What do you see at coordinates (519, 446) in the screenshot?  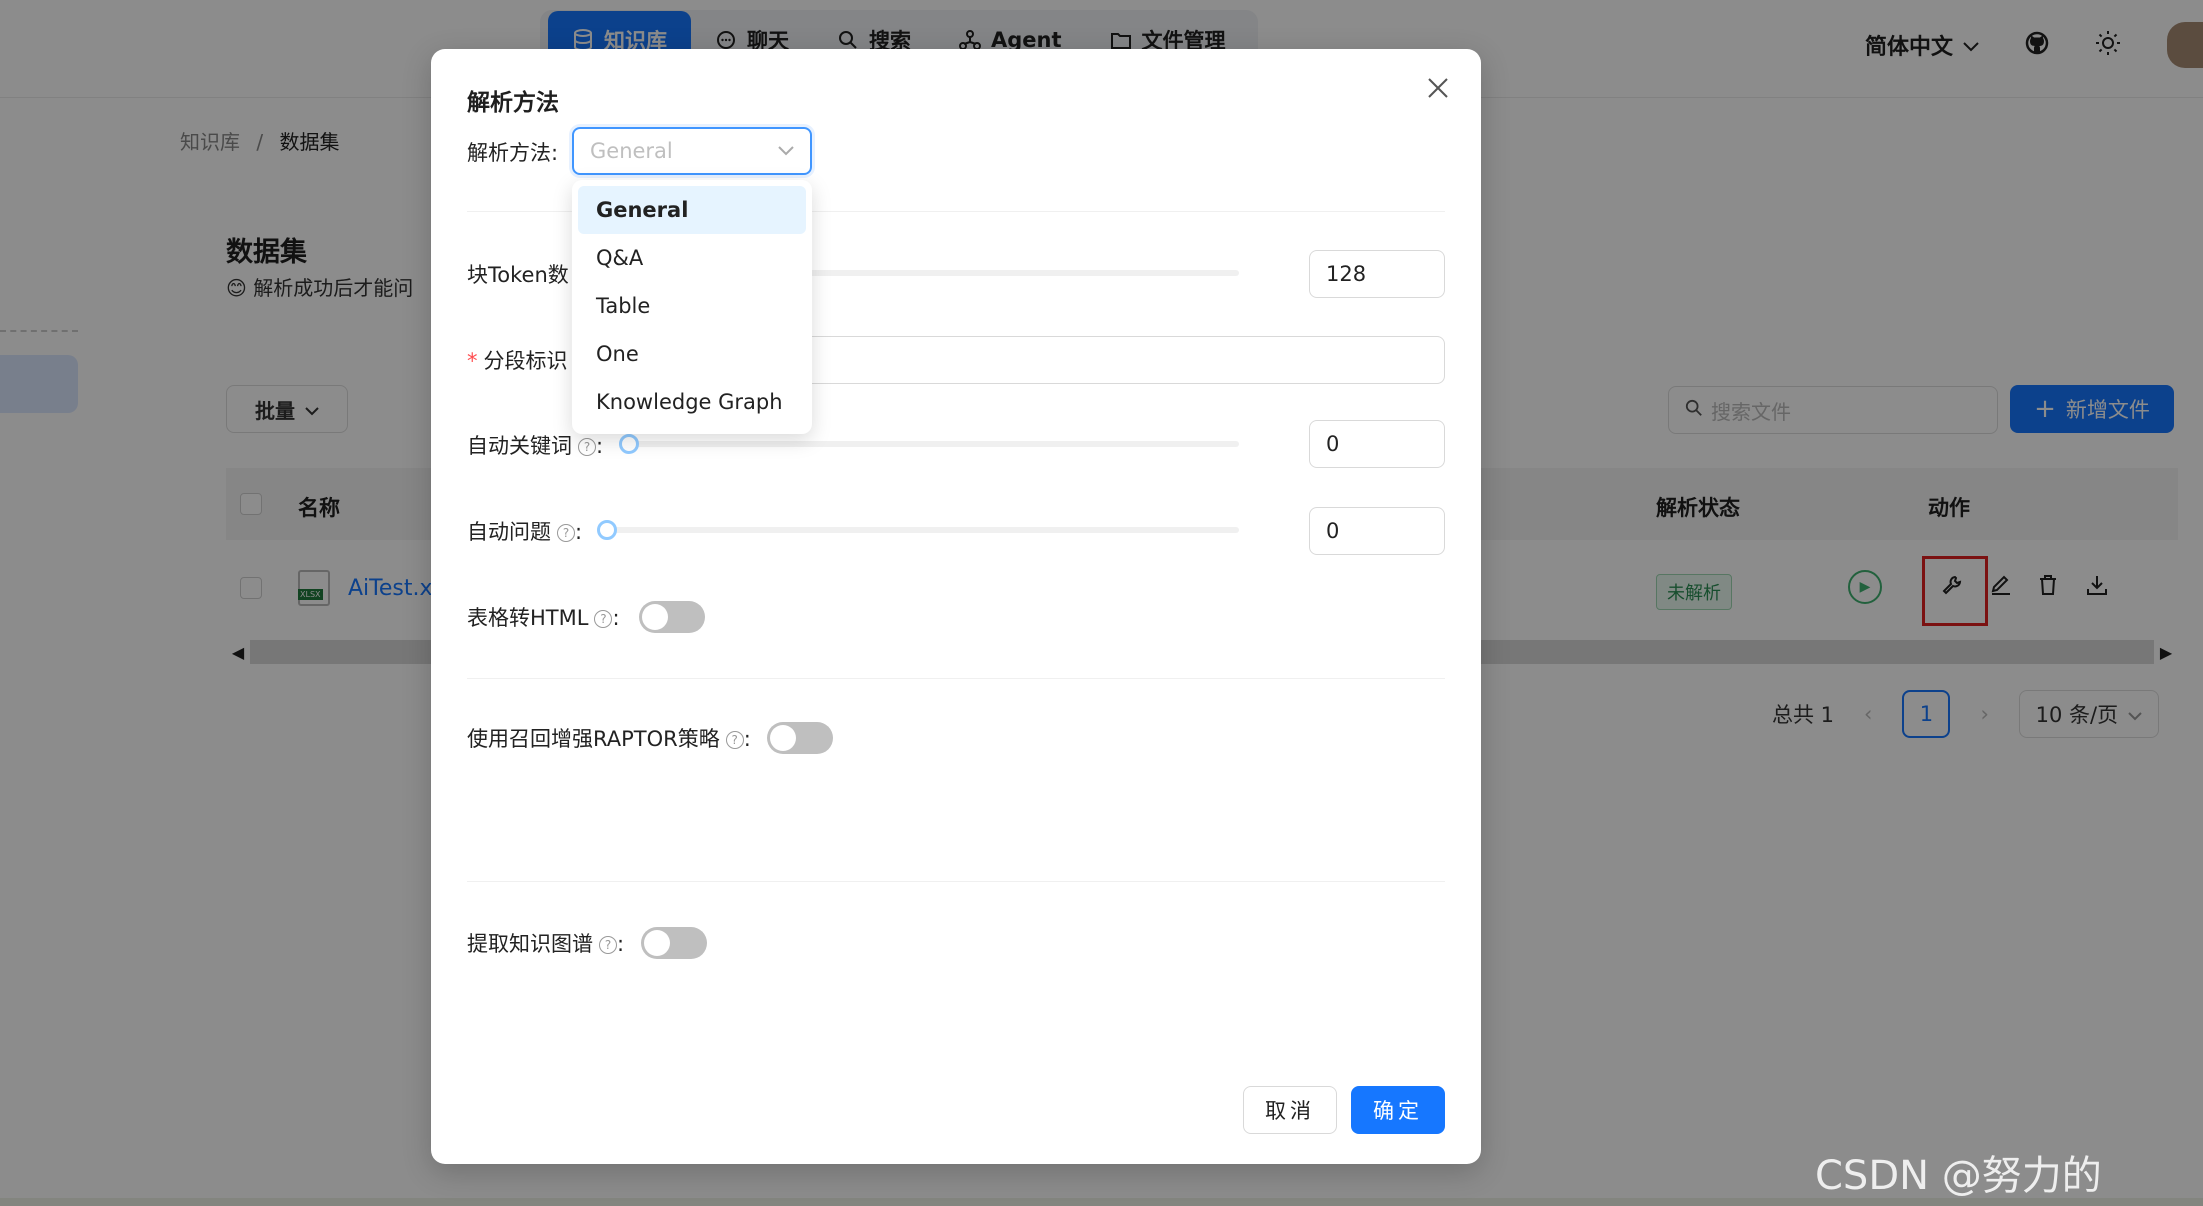 I see `auto-keywords-label-text: 自动关键词` at bounding box center [519, 446].